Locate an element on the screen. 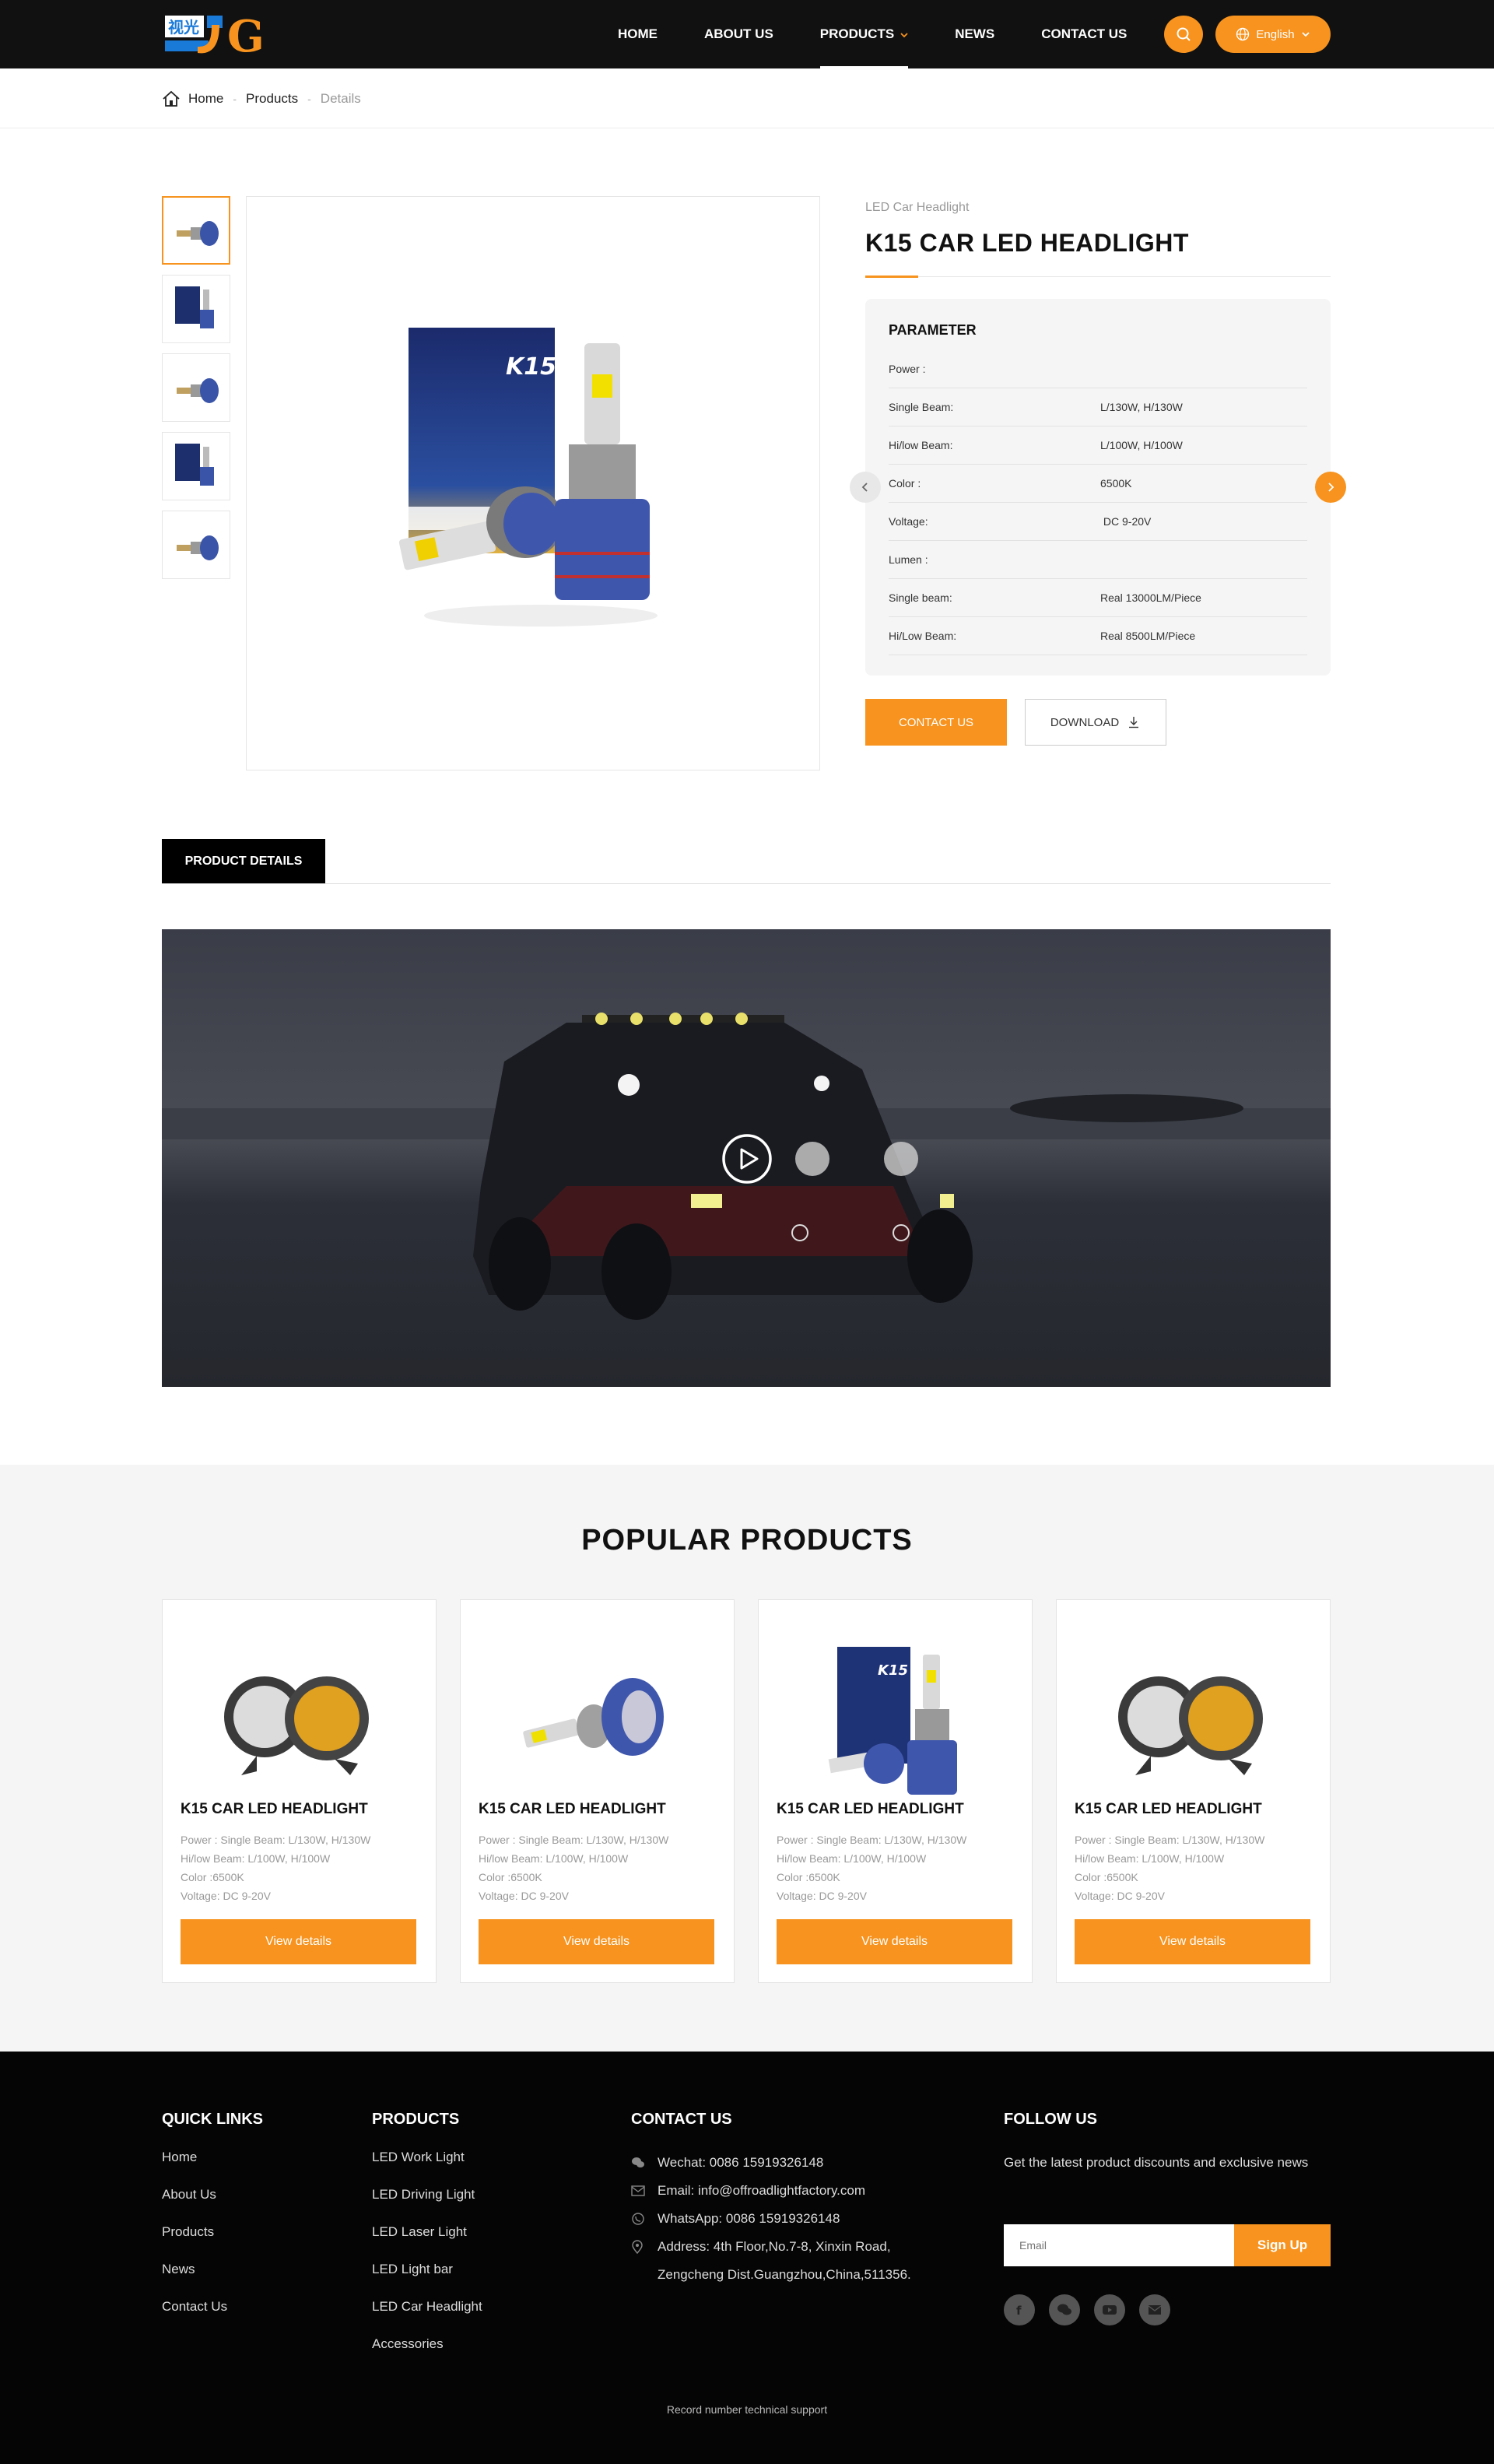  footer-link-led-car-headlight: LED Car Headlight is located at coordinates (427, 2317).